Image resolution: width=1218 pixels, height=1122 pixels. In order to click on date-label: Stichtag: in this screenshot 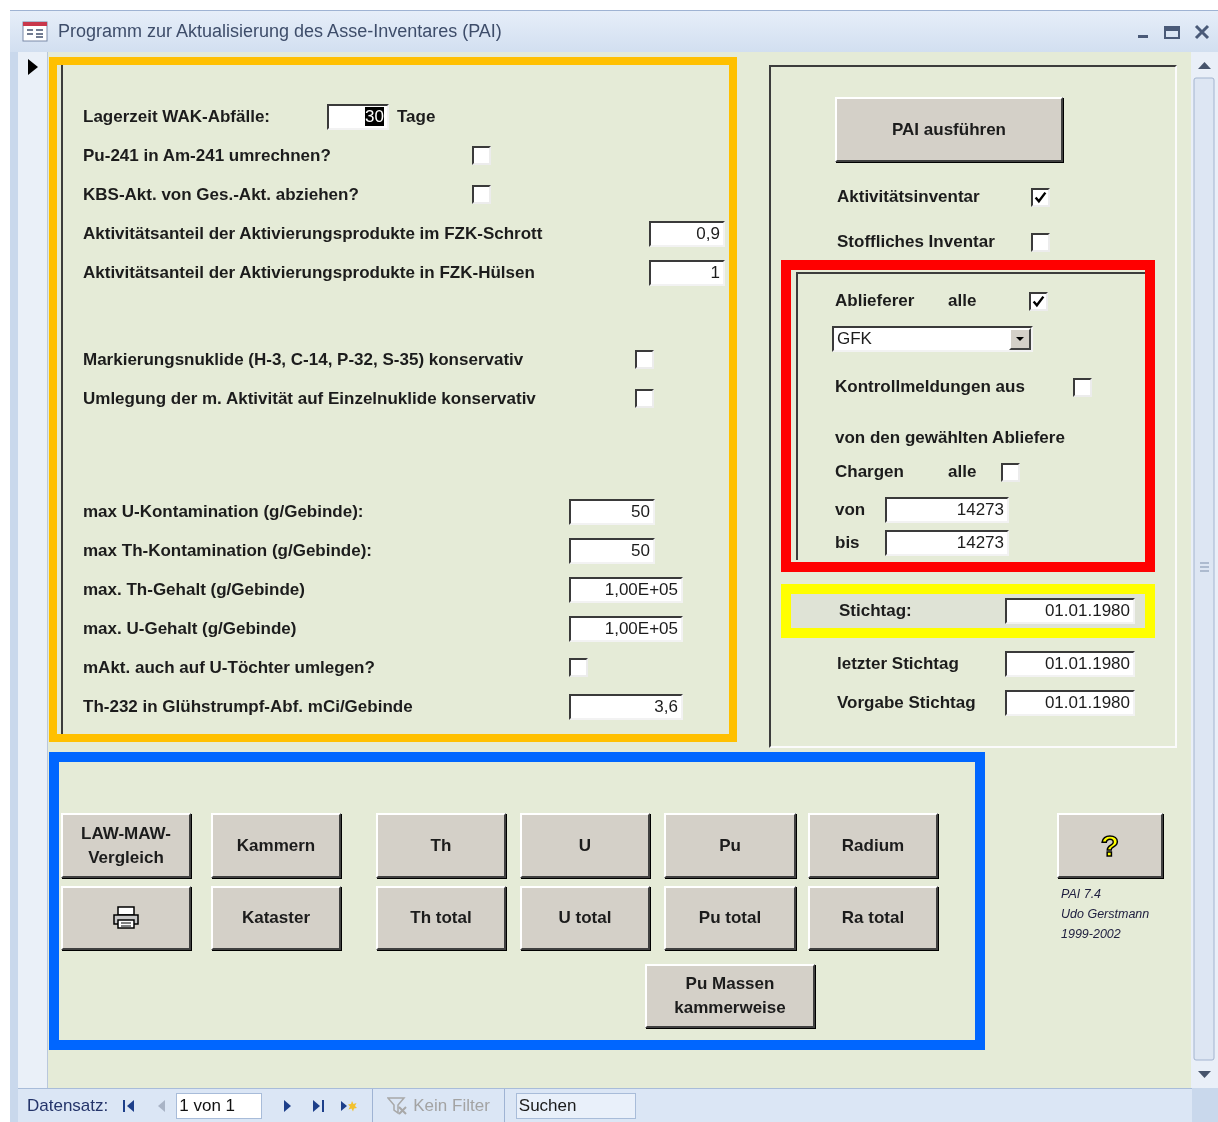, I will do `click(876, 611)`.